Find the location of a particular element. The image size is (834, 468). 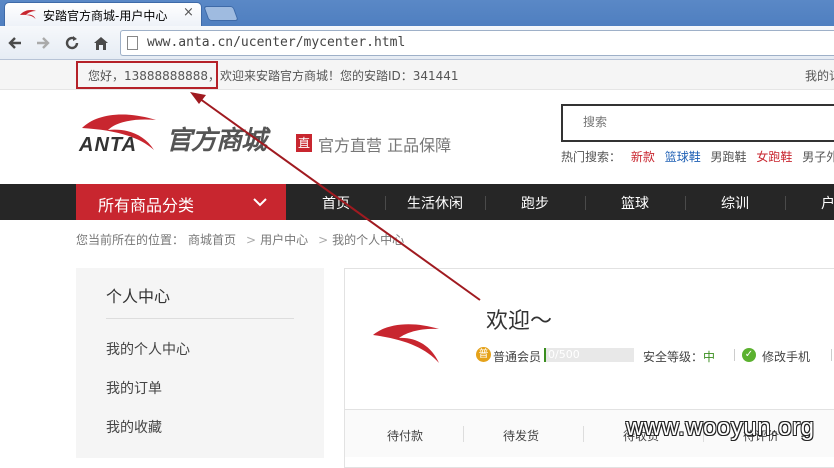

hot-search: 热门搜索： 新款 篮球鞋 男跑鞋 女跑鞋 男子外 is located at coordinates (697, 156).